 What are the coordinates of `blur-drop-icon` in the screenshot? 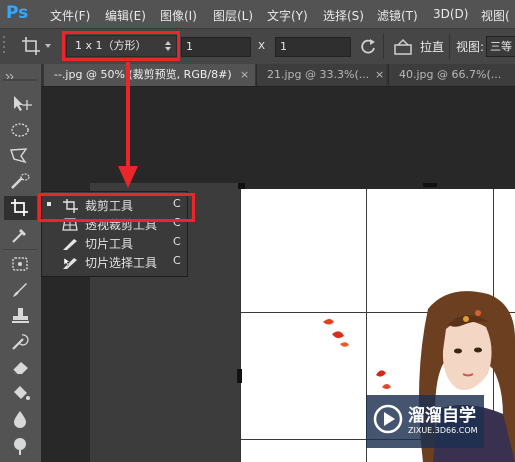 It's located at (20, 419).